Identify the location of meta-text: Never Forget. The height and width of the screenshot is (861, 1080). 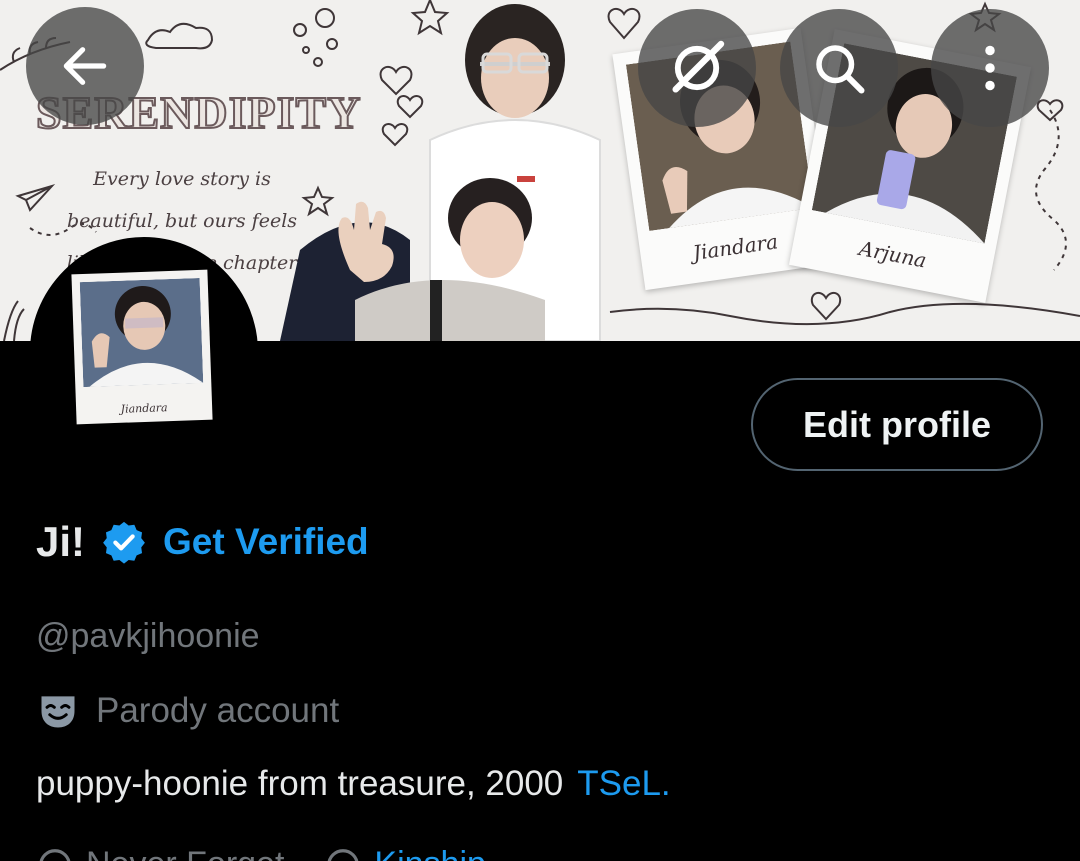
(185, 853).